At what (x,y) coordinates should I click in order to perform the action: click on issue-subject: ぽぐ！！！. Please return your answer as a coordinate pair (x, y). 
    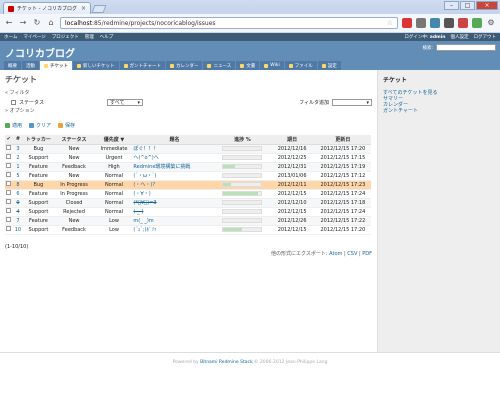
    Looking at the image, I should click on (174, 149).